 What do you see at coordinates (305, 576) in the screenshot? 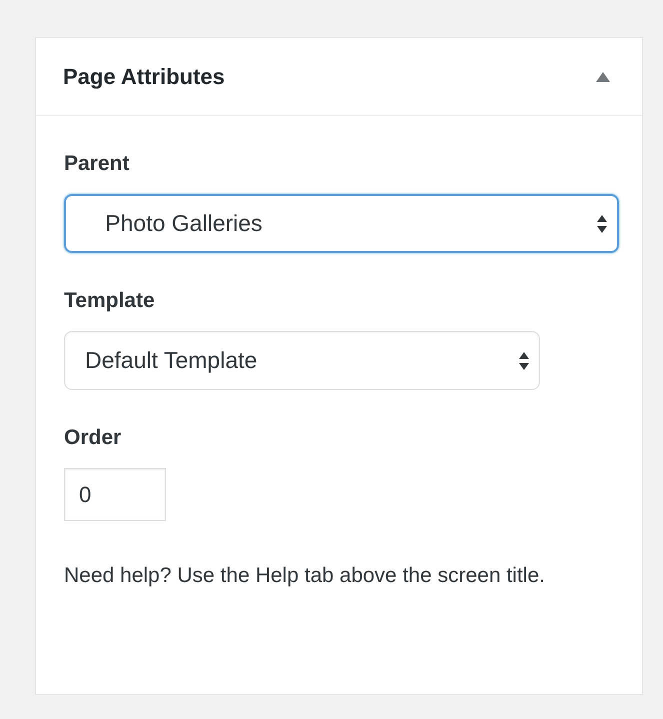
I see `help-text: Need help? Use the Help tab above the screen title.` at bounding box center [305, 576].